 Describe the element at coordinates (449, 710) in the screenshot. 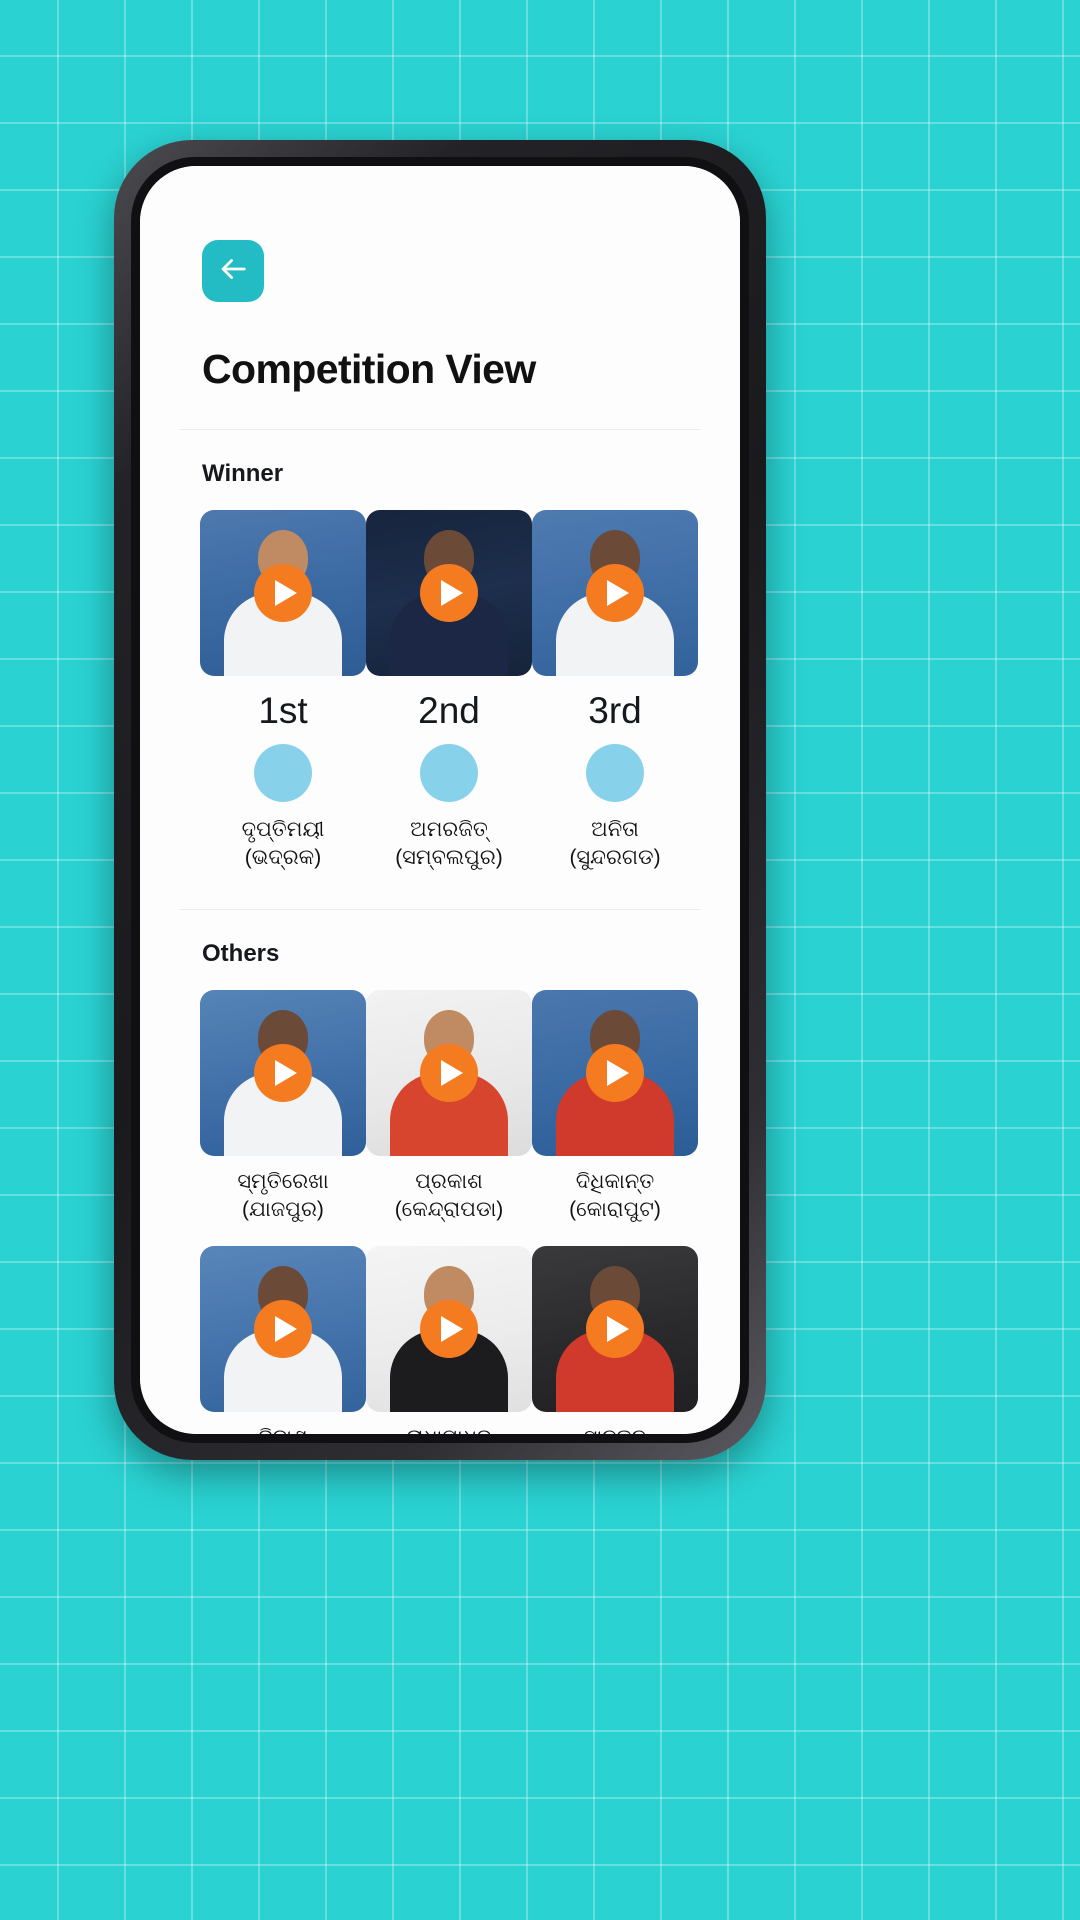

I see `rank-label: 2nd` at that location.